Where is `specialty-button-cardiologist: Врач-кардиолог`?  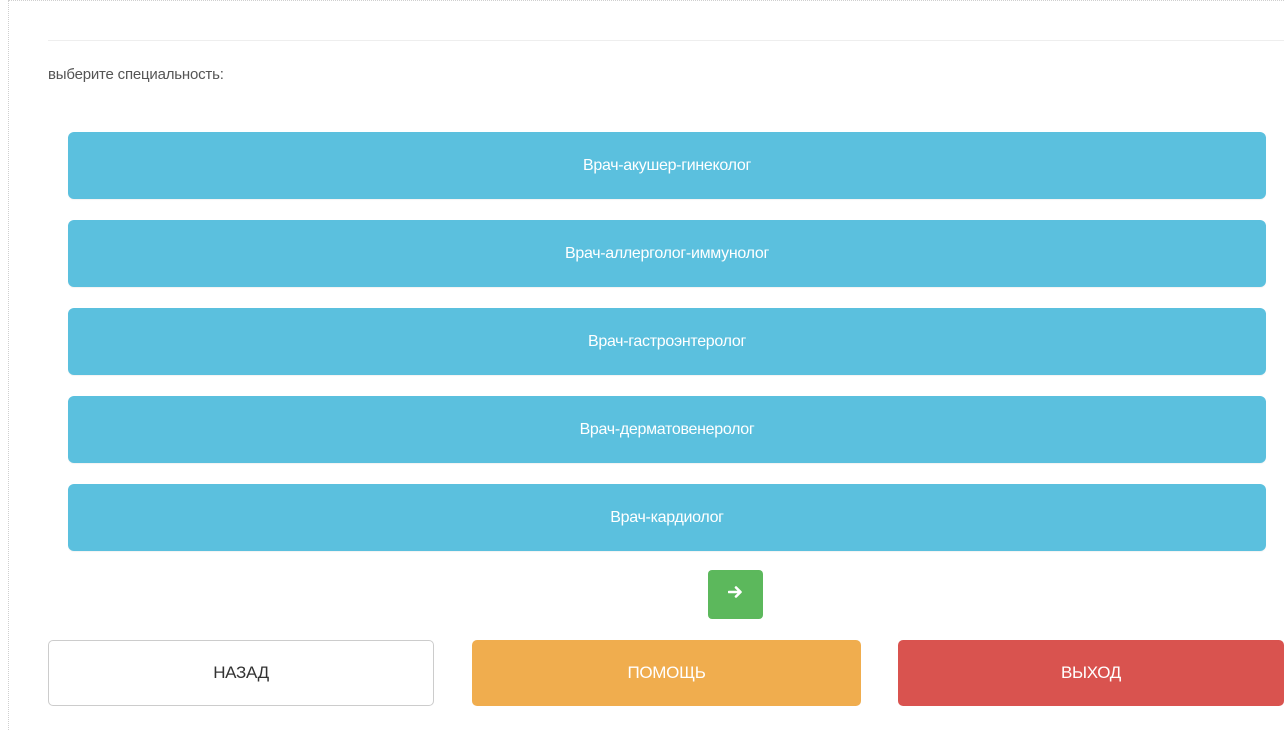 specialty-button-cardiologist: Врач-кардиолог is located at coordinates (667, 517).